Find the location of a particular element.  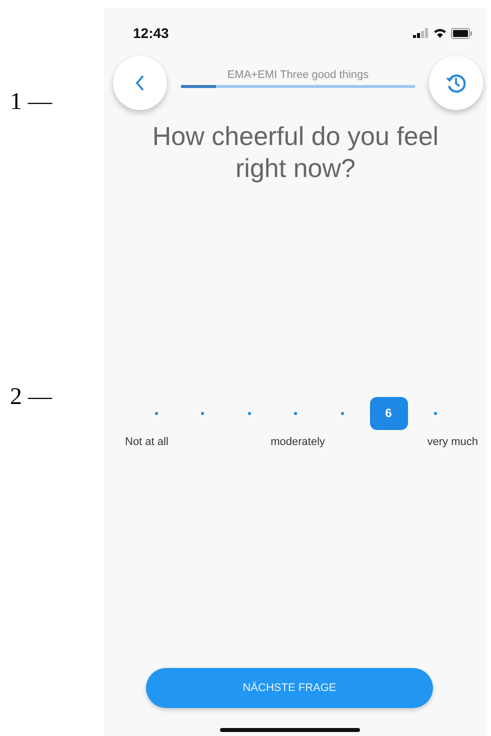

scale-option: 6 is located at coordinates (389, 413).